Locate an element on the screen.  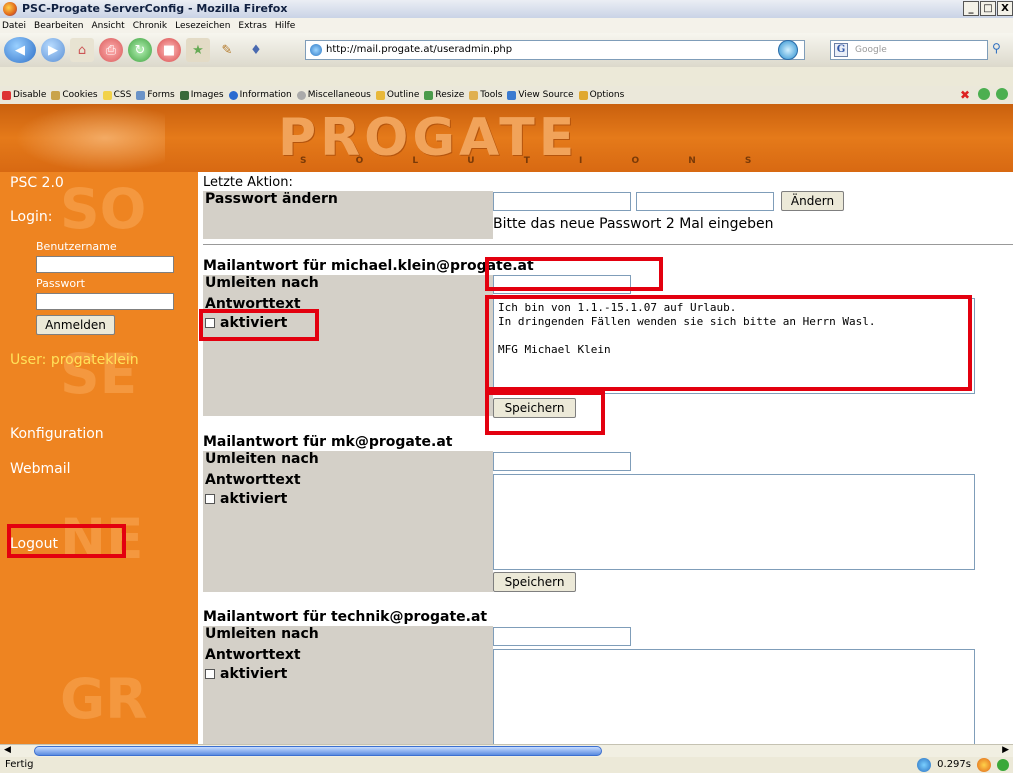
dev-outline: Outline is located at coordinates (397, 95).